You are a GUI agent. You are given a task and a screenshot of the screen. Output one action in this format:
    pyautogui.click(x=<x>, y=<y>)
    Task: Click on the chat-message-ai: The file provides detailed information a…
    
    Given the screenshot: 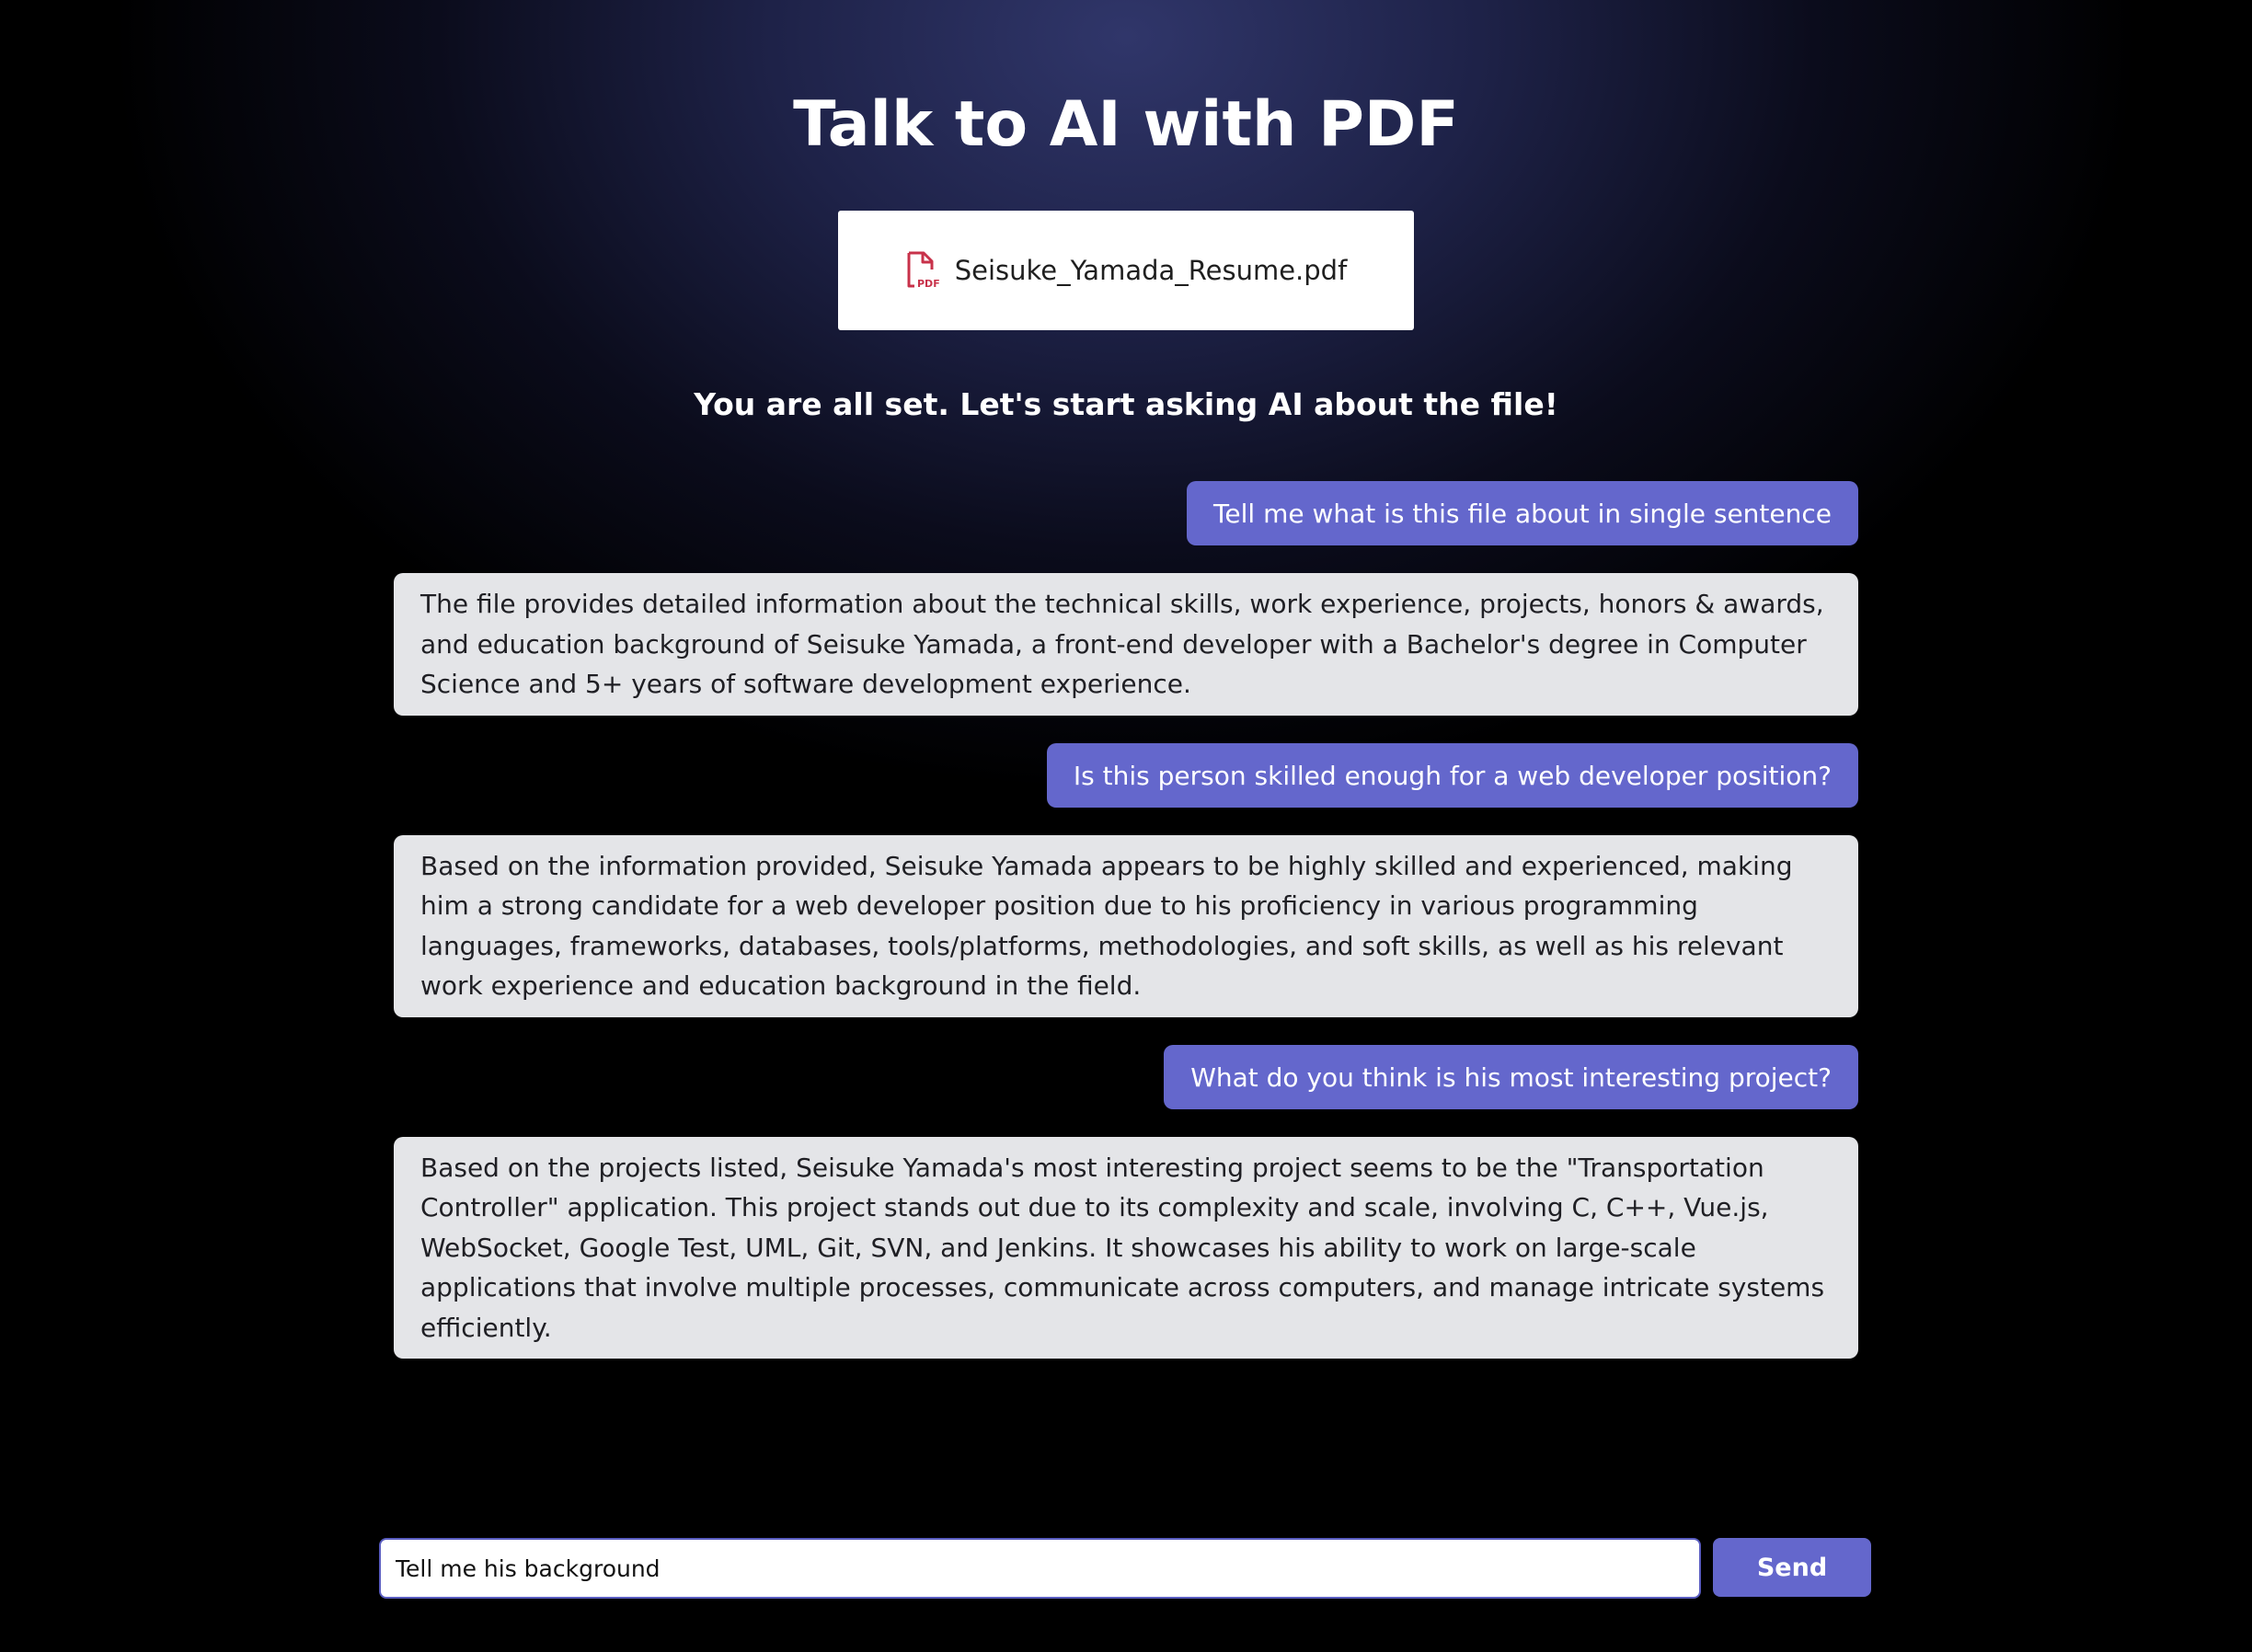 What is the action you would take?
    pyautogui.click(x=1126, y=644)
    